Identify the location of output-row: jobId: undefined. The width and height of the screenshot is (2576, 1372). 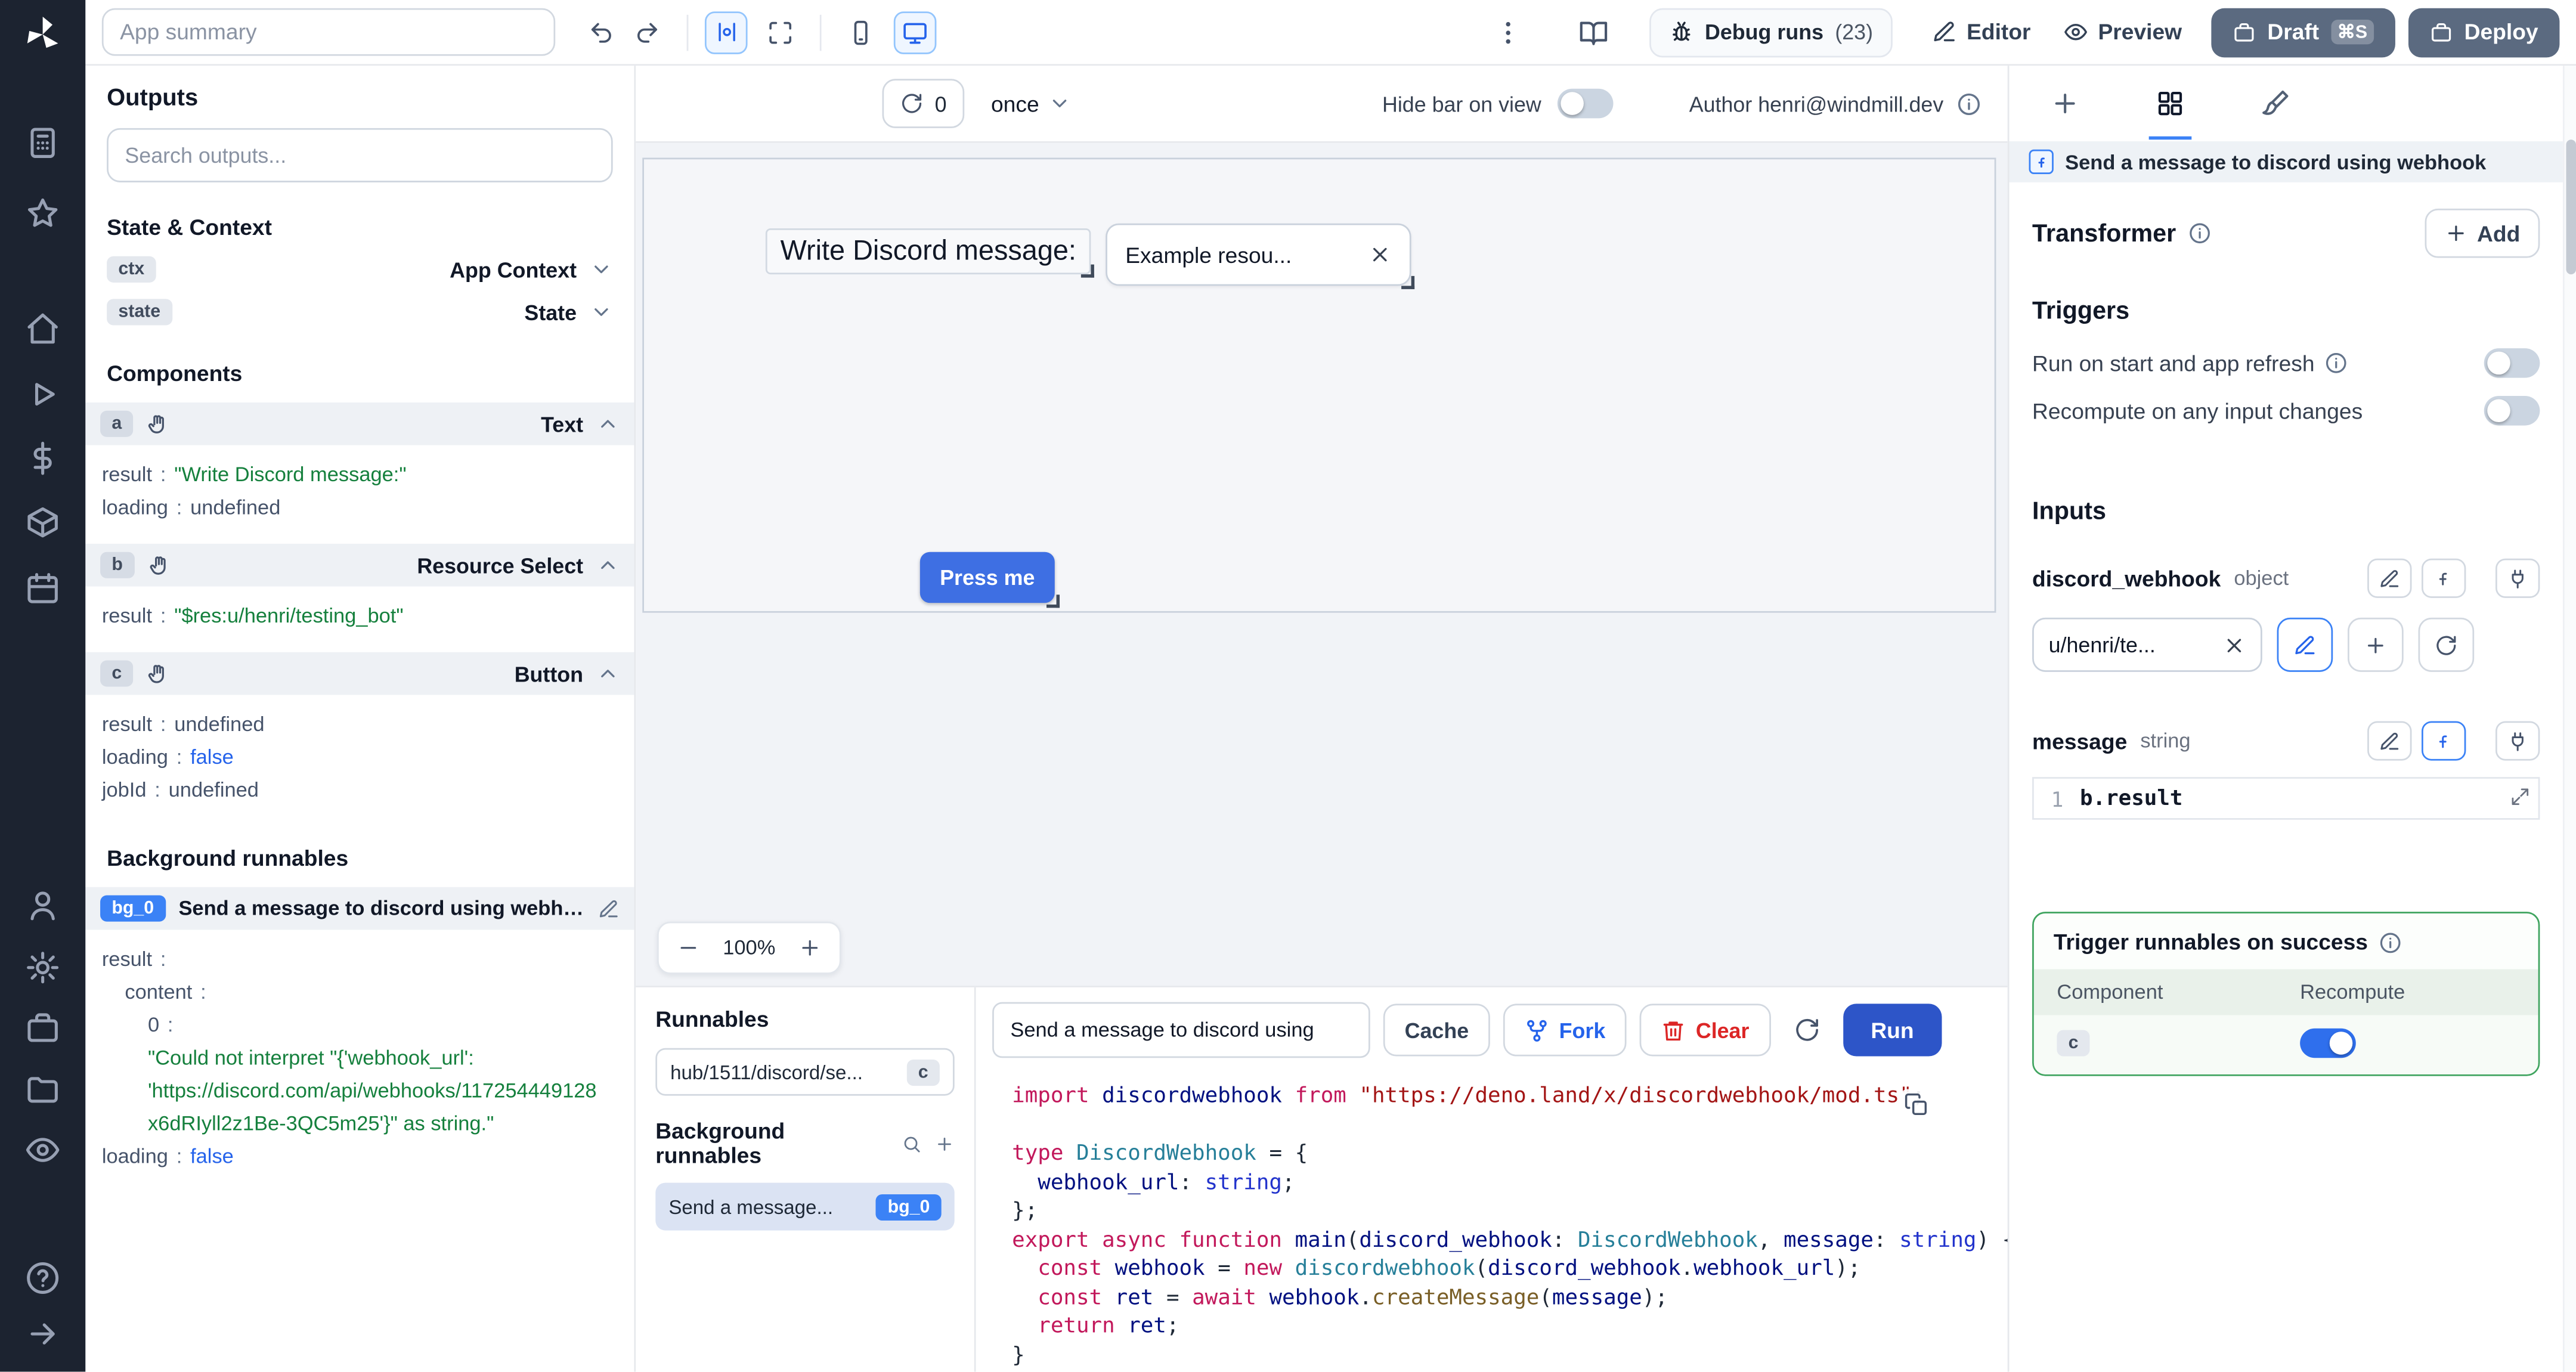
(360, 791).